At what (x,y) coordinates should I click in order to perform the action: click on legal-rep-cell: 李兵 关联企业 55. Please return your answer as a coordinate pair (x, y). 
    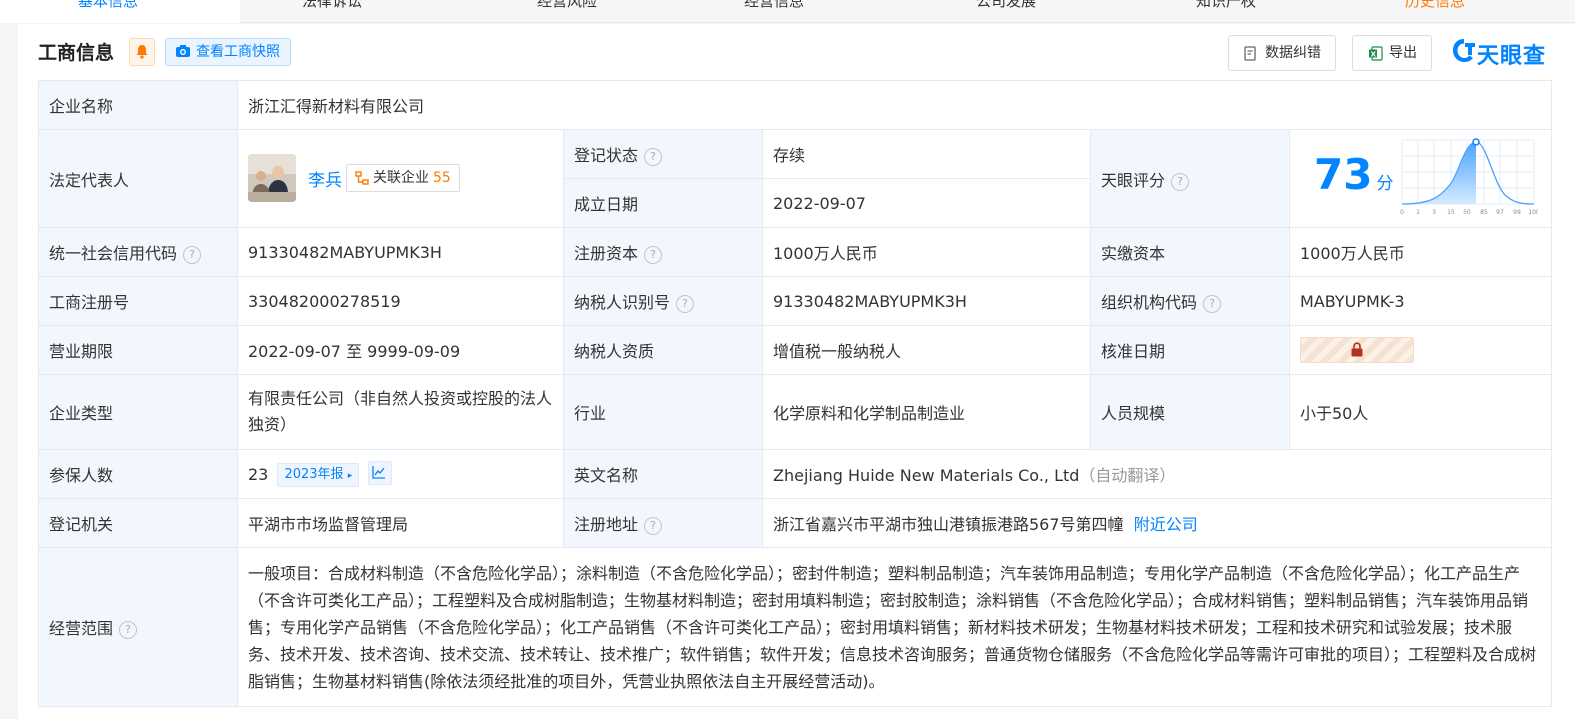
    Looking at the image, I should click on (400, 178).